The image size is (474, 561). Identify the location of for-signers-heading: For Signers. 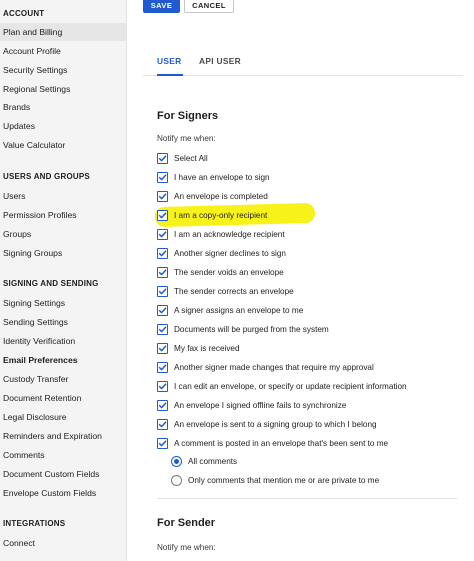
(188, 116).